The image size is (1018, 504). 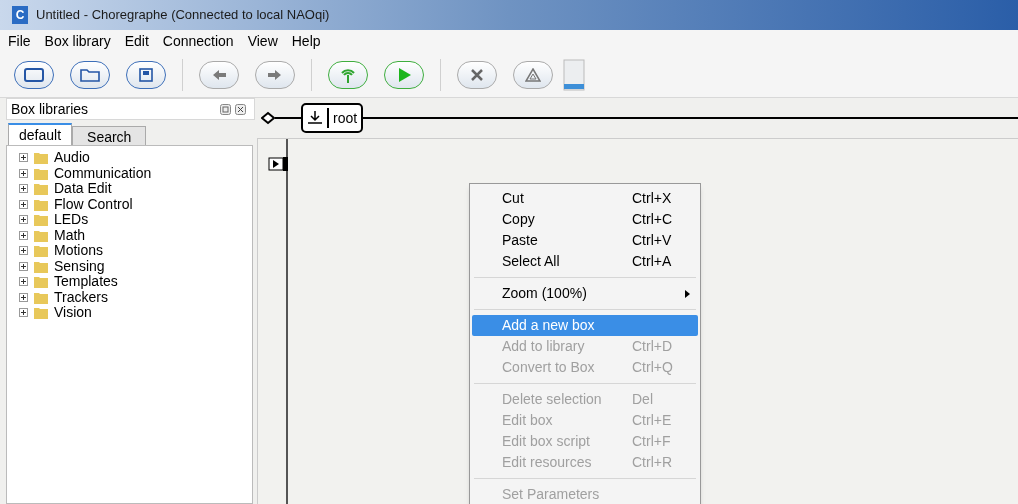 What do you see at coordinates (52, 235) in the screenshot?
I see `tree-item: Math` at bounding box center [52, 235].